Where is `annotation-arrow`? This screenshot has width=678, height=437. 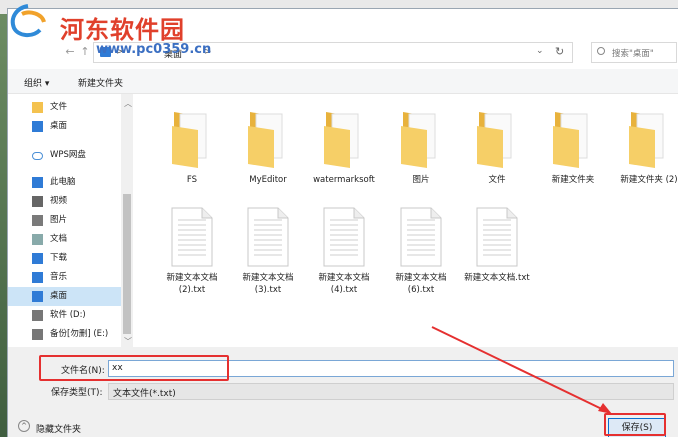 annotation-arrow is located at coordinates (521, 370).